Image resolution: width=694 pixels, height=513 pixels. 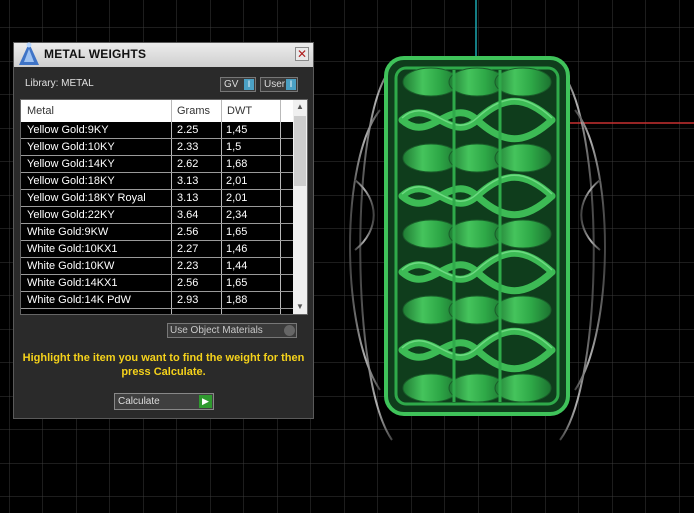 What do you see at coordinates (157, 164) in the screenshot?
I see `table-row: Yellow Gold:14KY 2.62 1,68` at bounding box center [157, 164].